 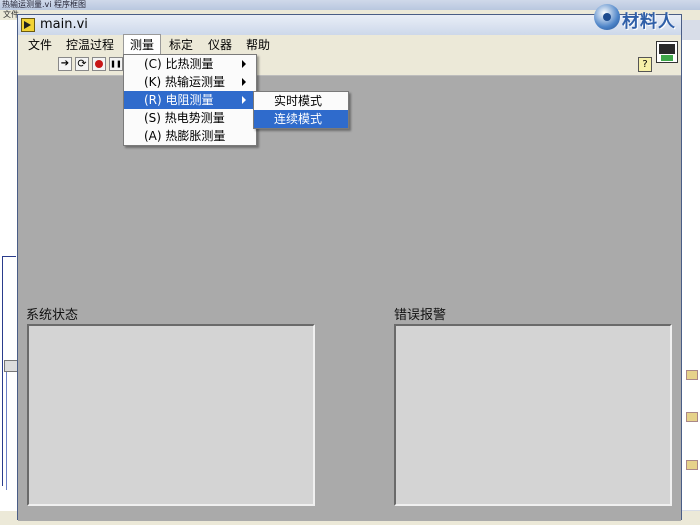 I want to click on menu-item-label: (R) 电阻测量, so click(x=179, y=100).